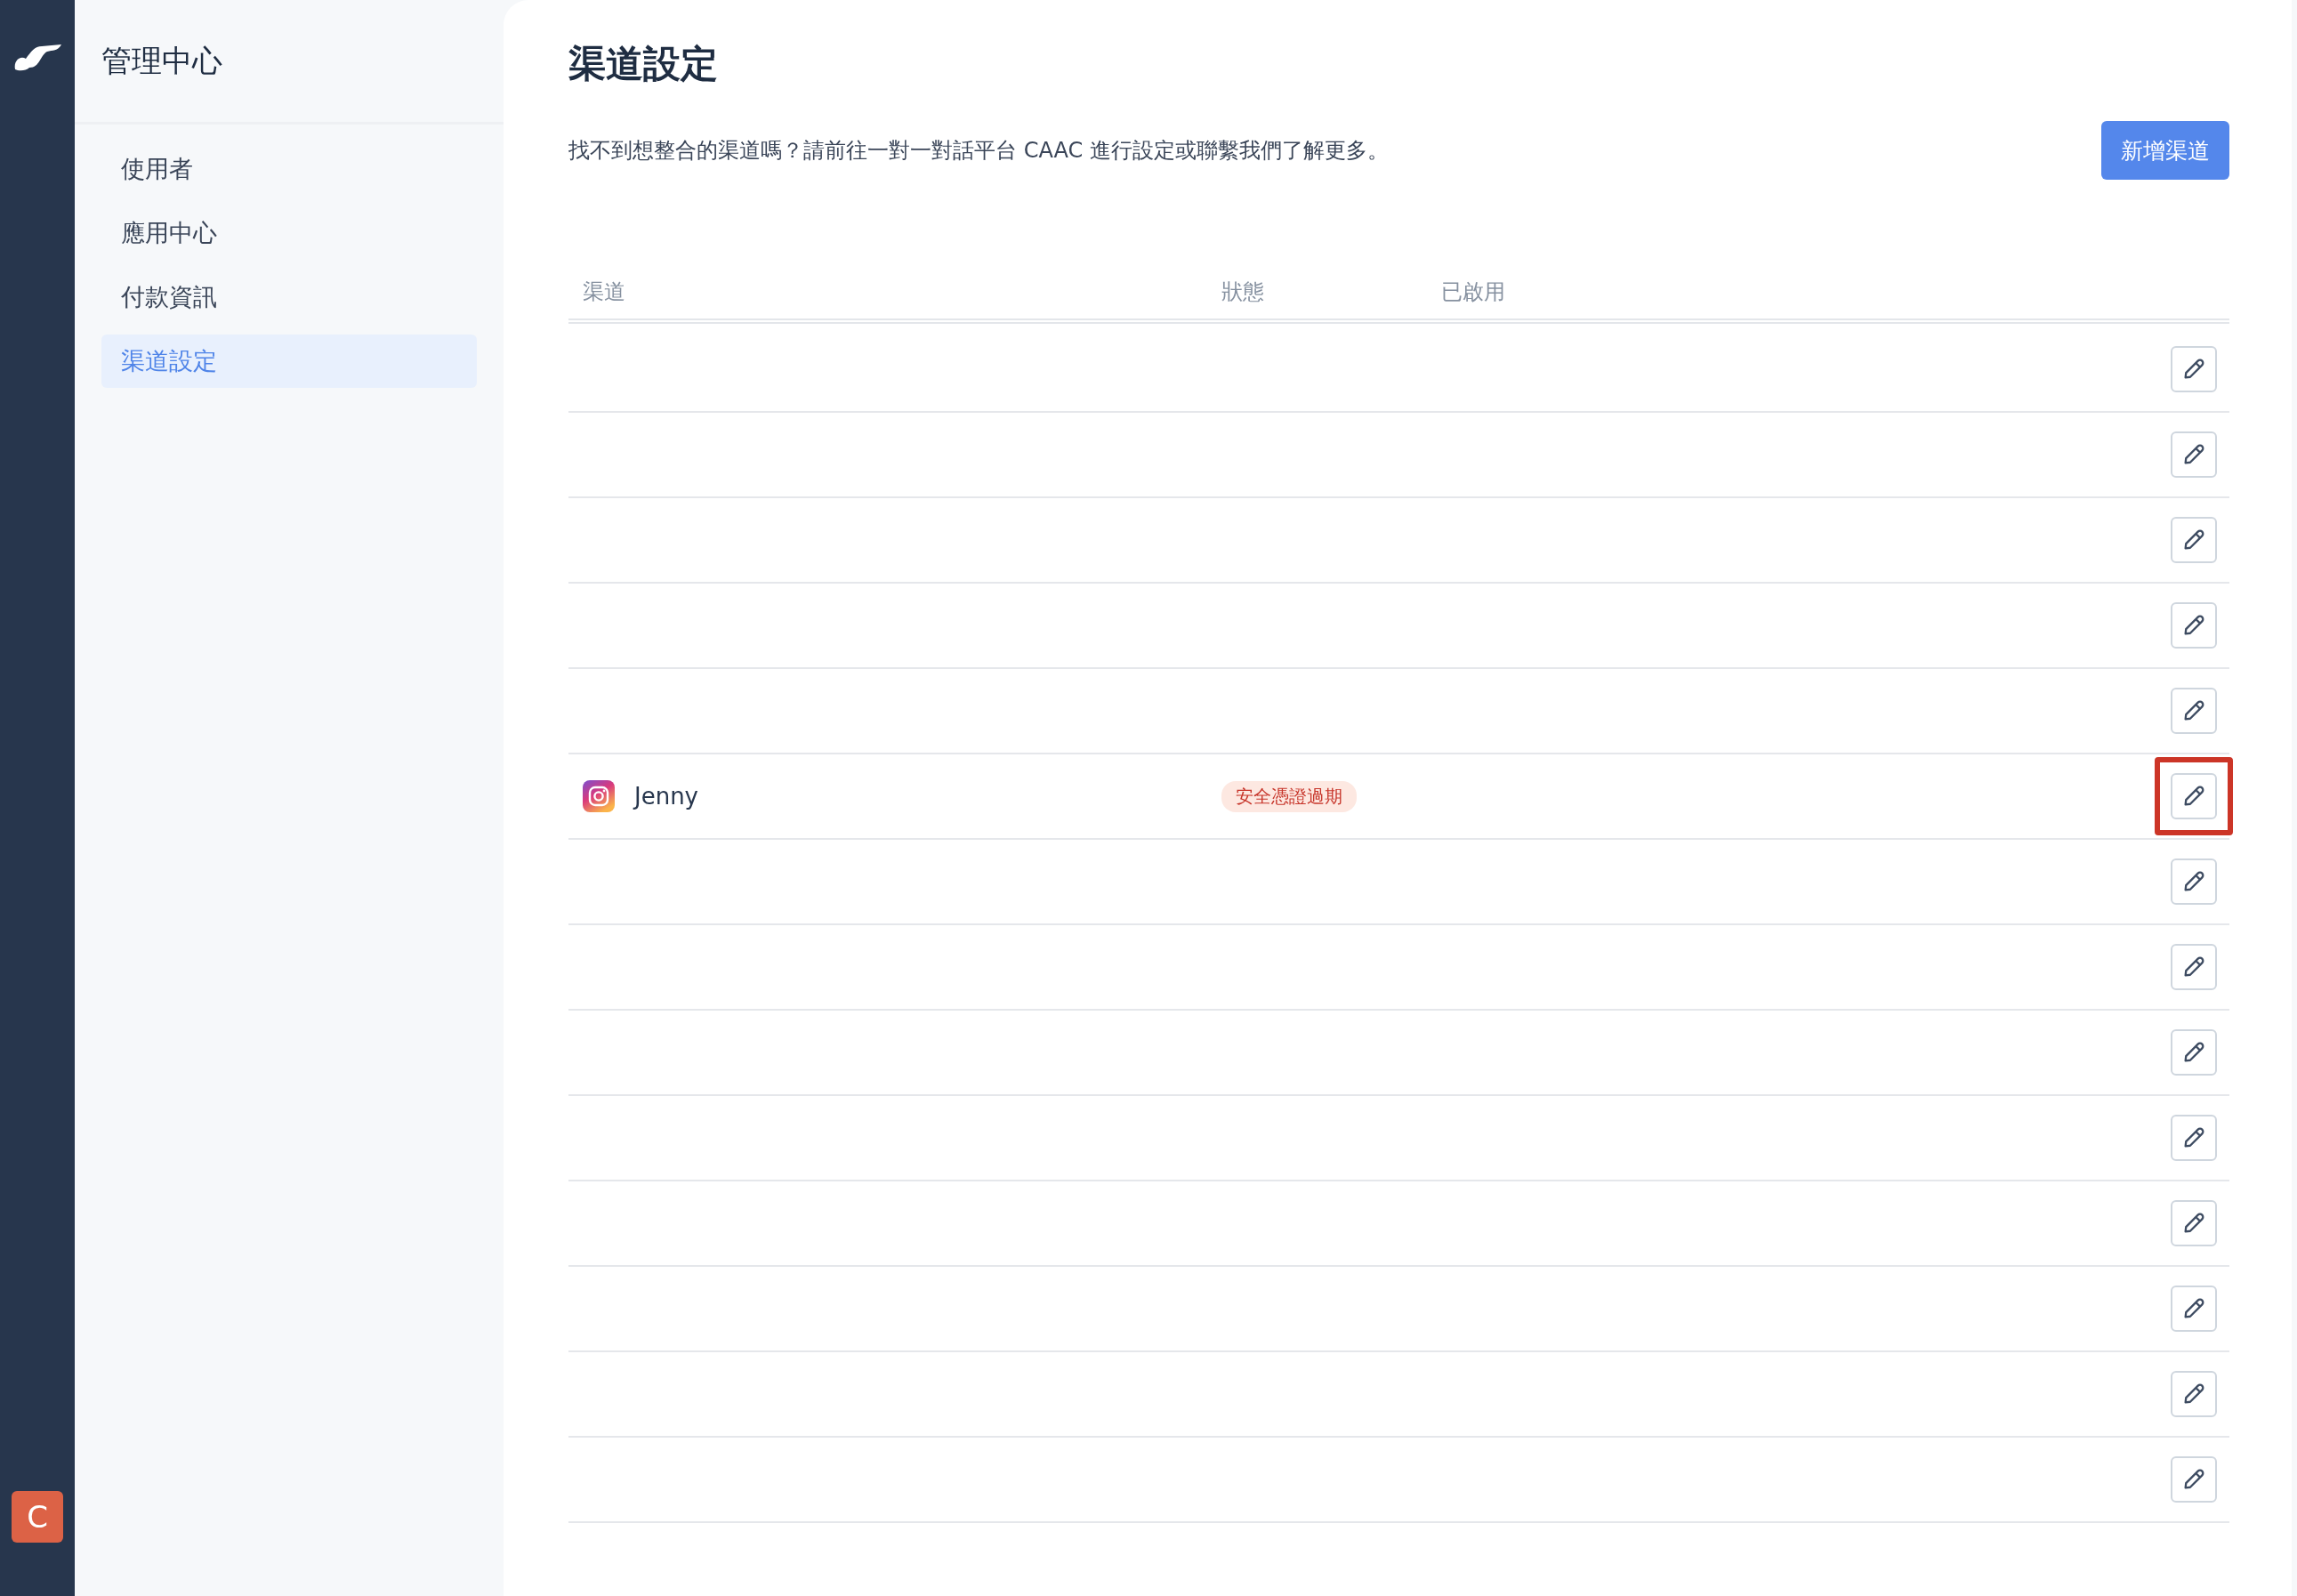 The height and width of the screenshot is (1596, 2297). Describe the element at coordinates (599, 796) in the screenshot. I see `instagram-icon` at that location.